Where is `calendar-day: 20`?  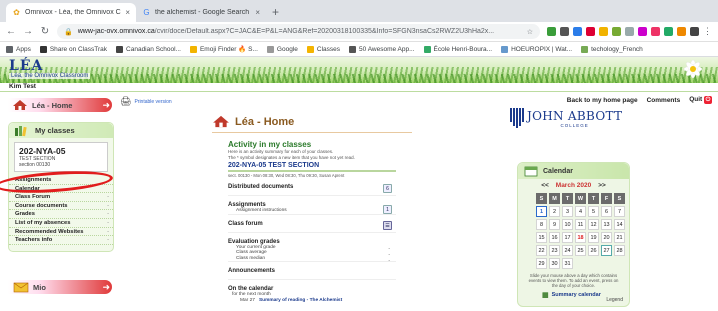
calendar-day: 20 is located at coordinates (606, 237).